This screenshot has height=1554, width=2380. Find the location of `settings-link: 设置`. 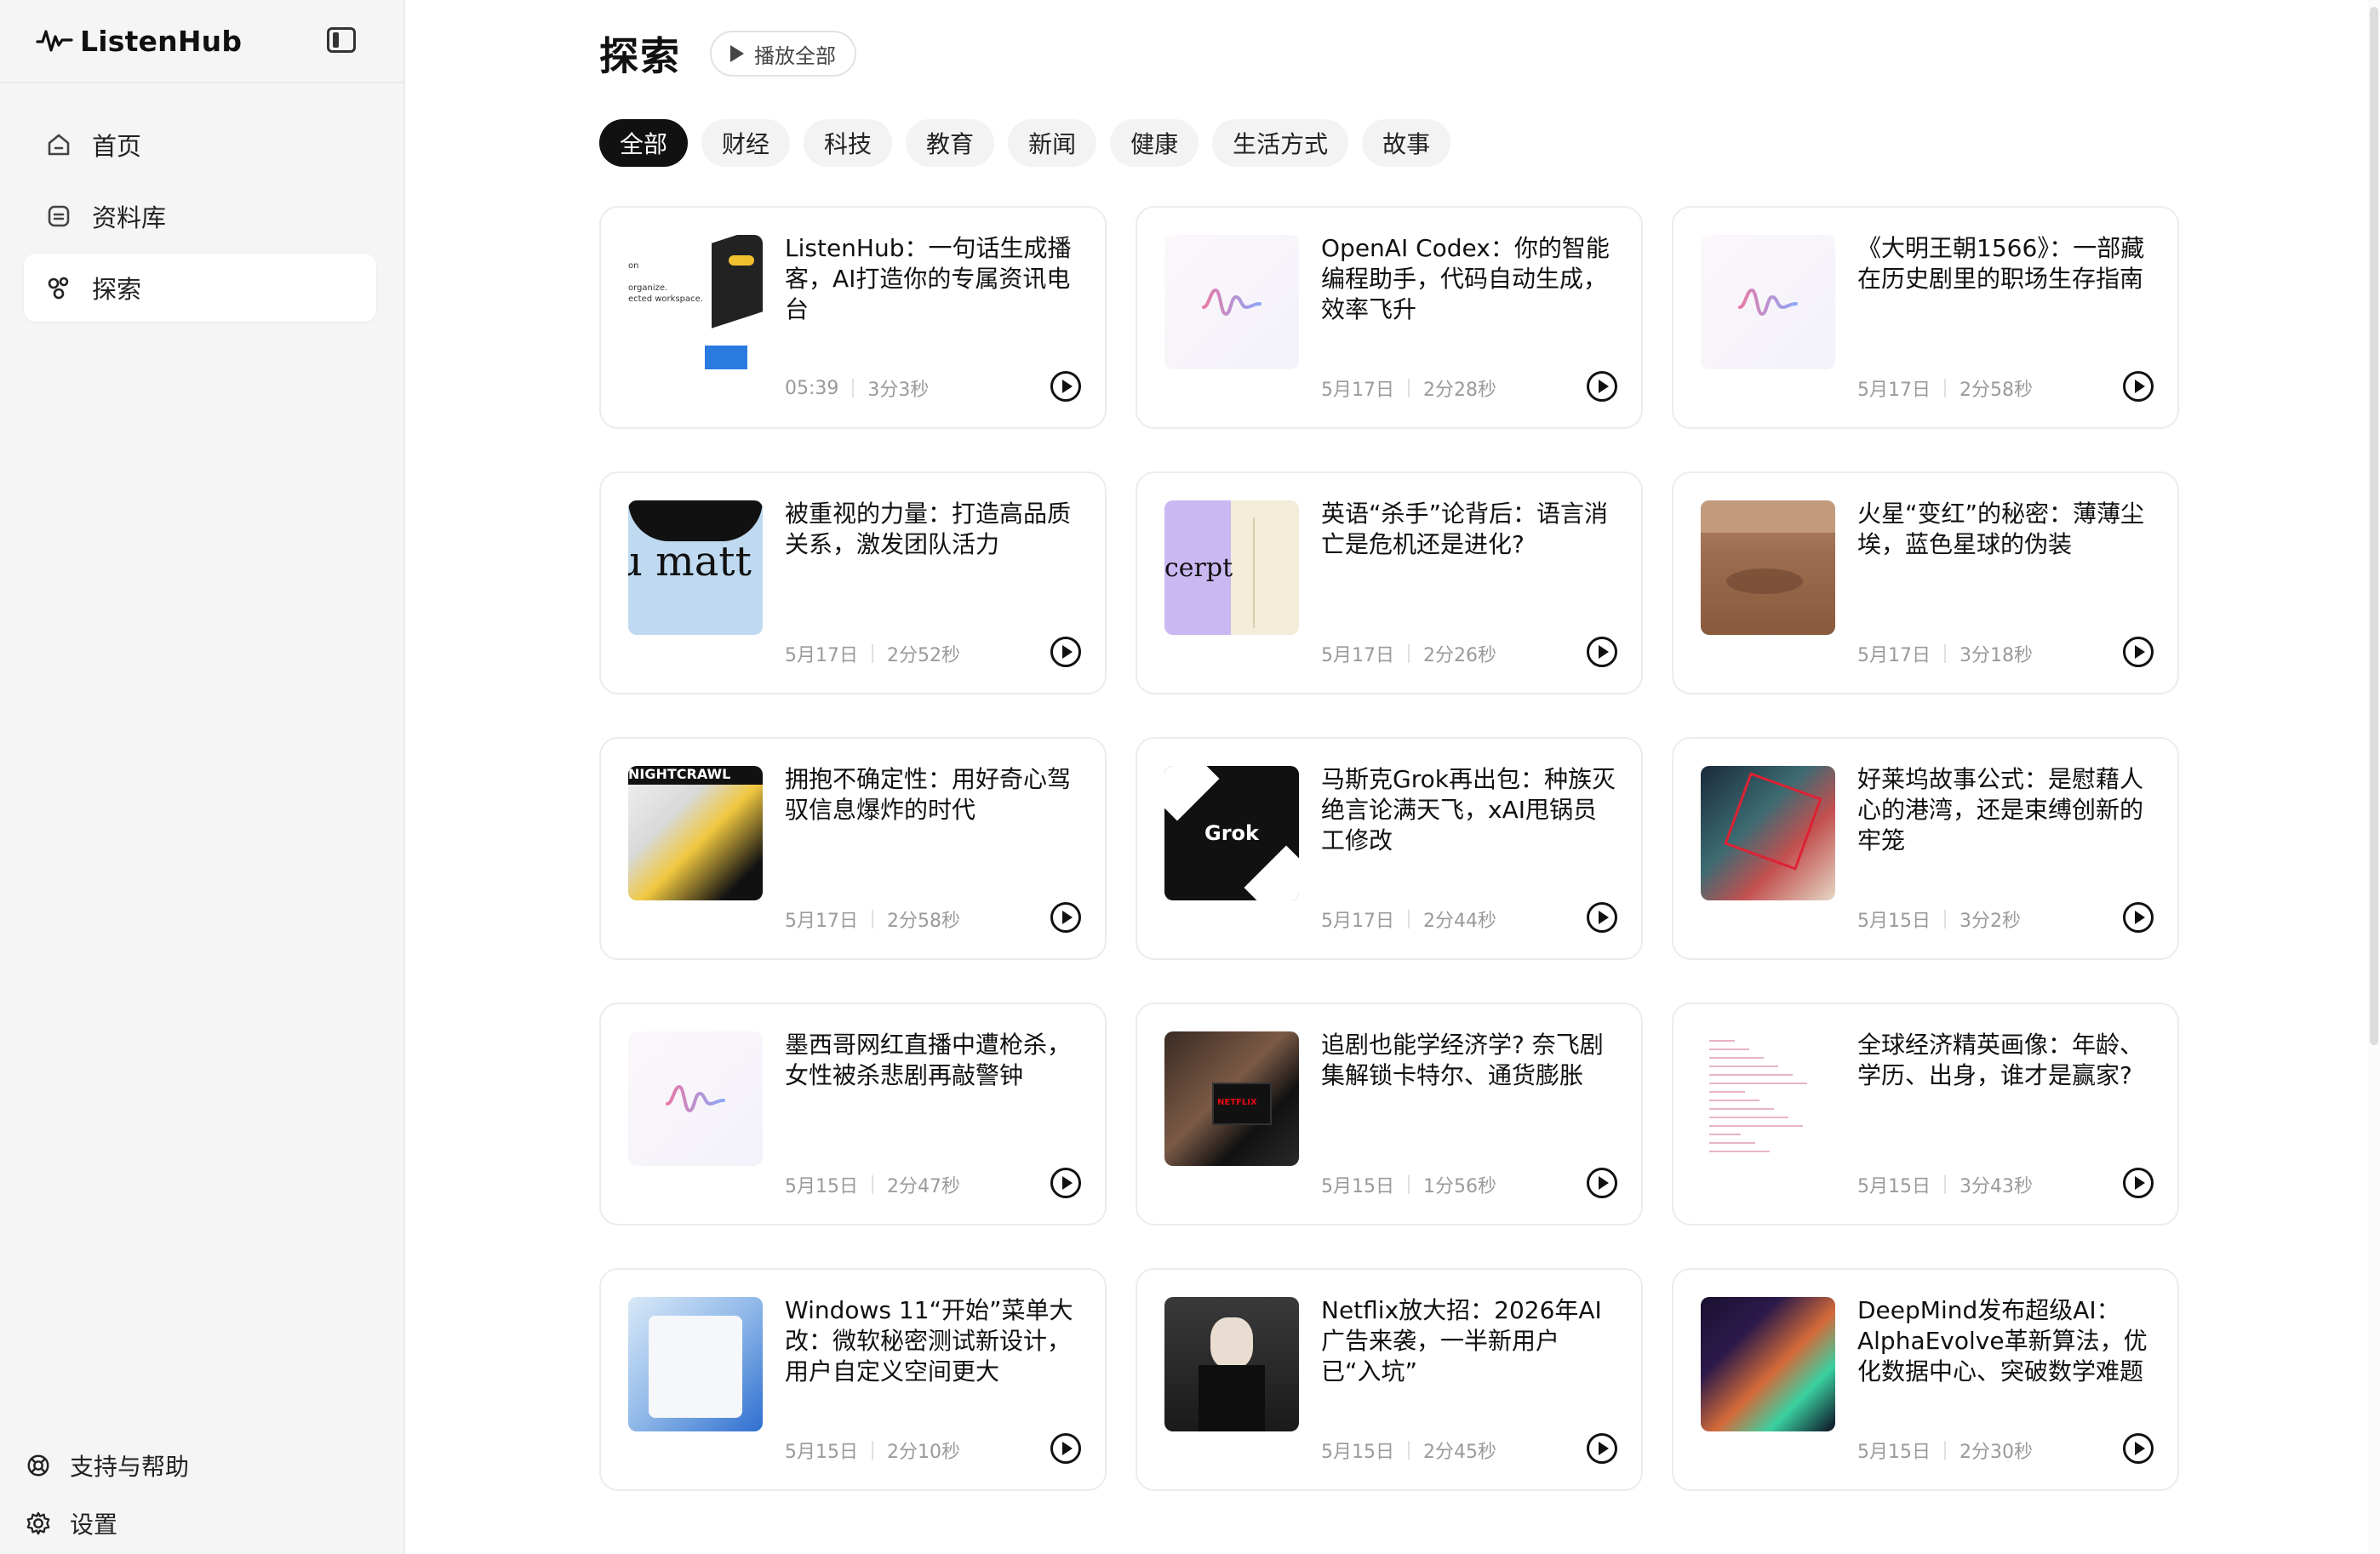

settings-link: 设置 is located at coordinates (108, 1523).